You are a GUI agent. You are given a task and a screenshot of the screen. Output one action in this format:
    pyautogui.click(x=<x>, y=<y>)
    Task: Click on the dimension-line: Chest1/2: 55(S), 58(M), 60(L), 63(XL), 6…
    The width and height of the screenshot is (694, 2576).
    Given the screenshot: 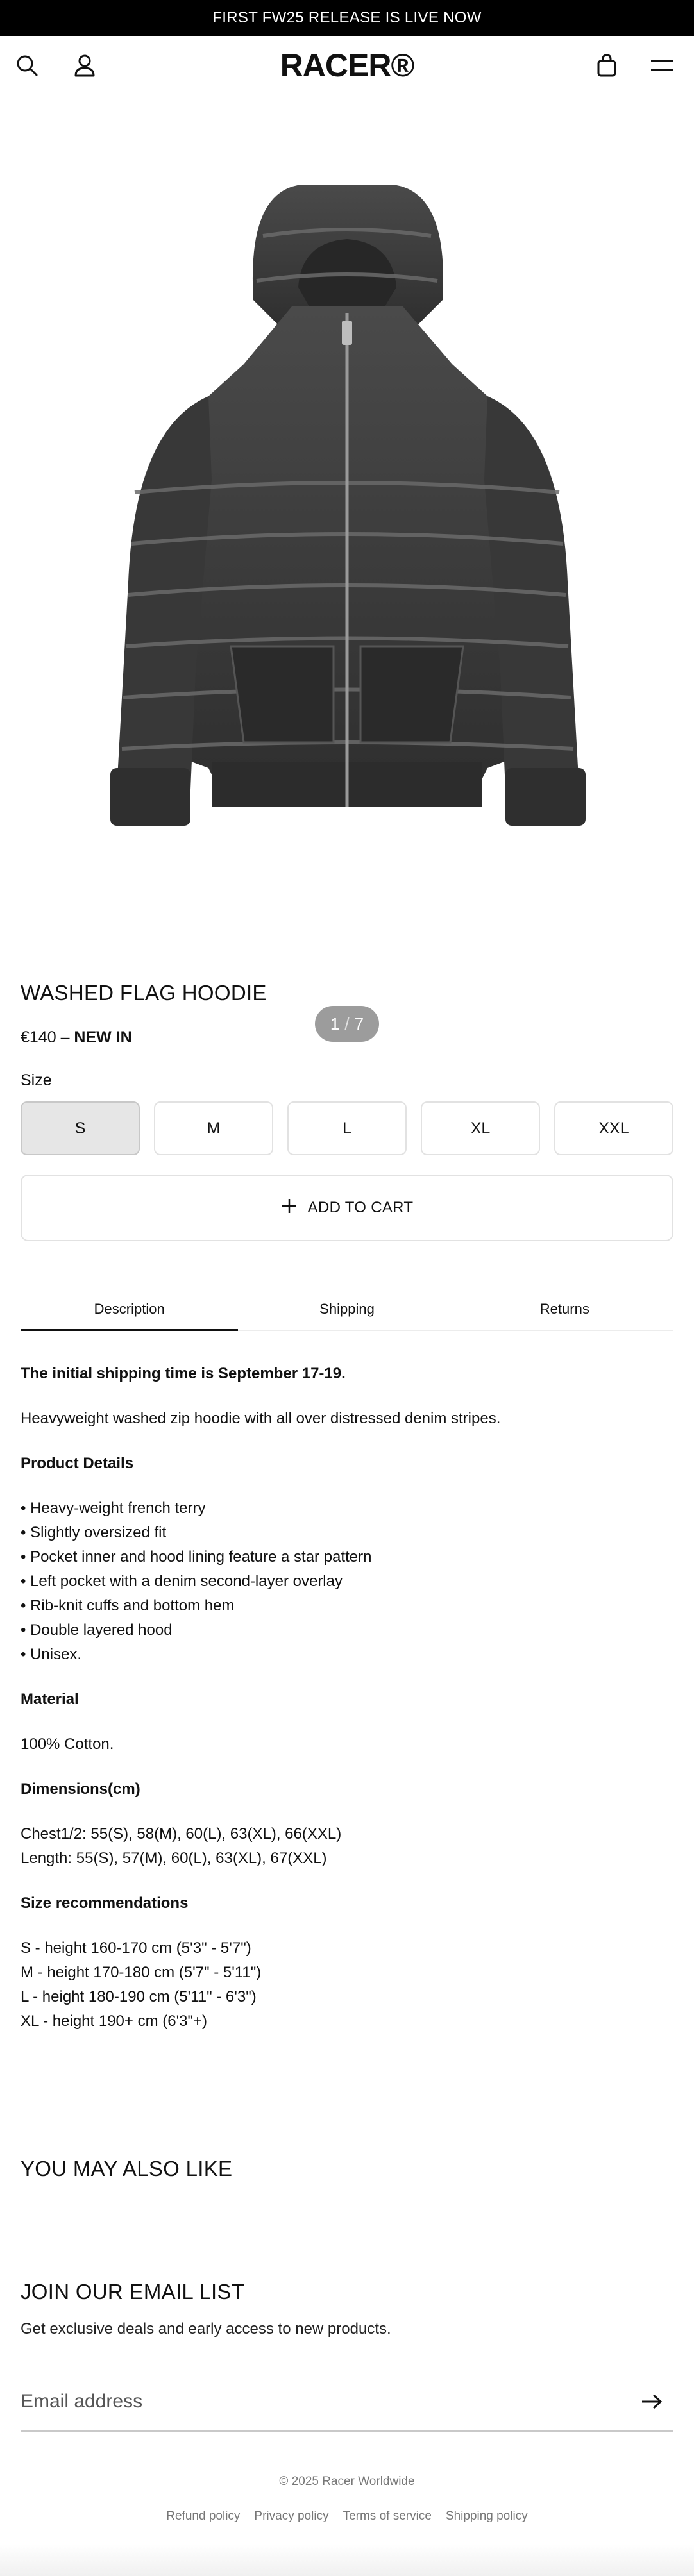 What is the action you would take?
    pyautogui.click(x=182, y=1834)
    